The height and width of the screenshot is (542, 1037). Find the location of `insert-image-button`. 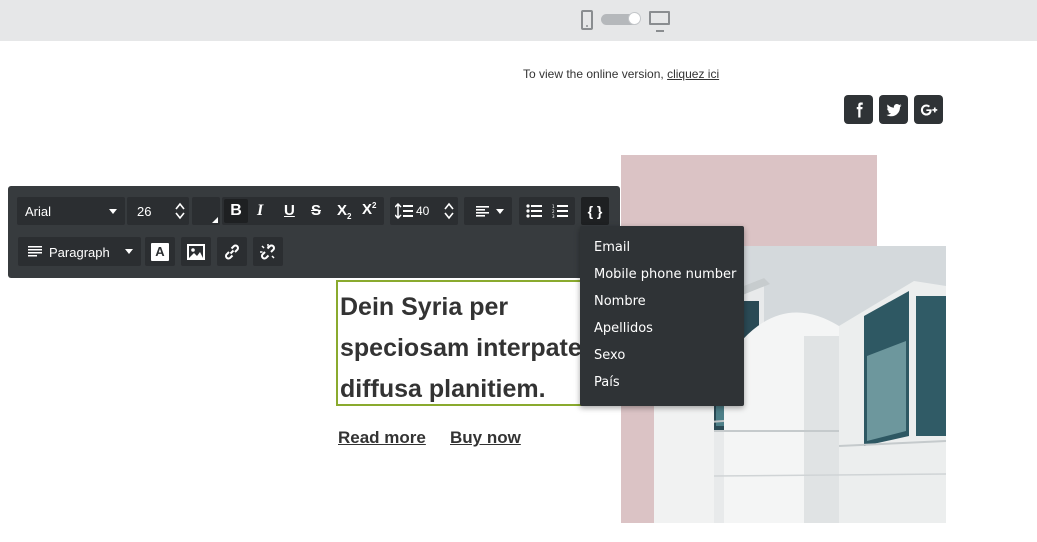

insert-image-button is located at coordinates (196, 251).